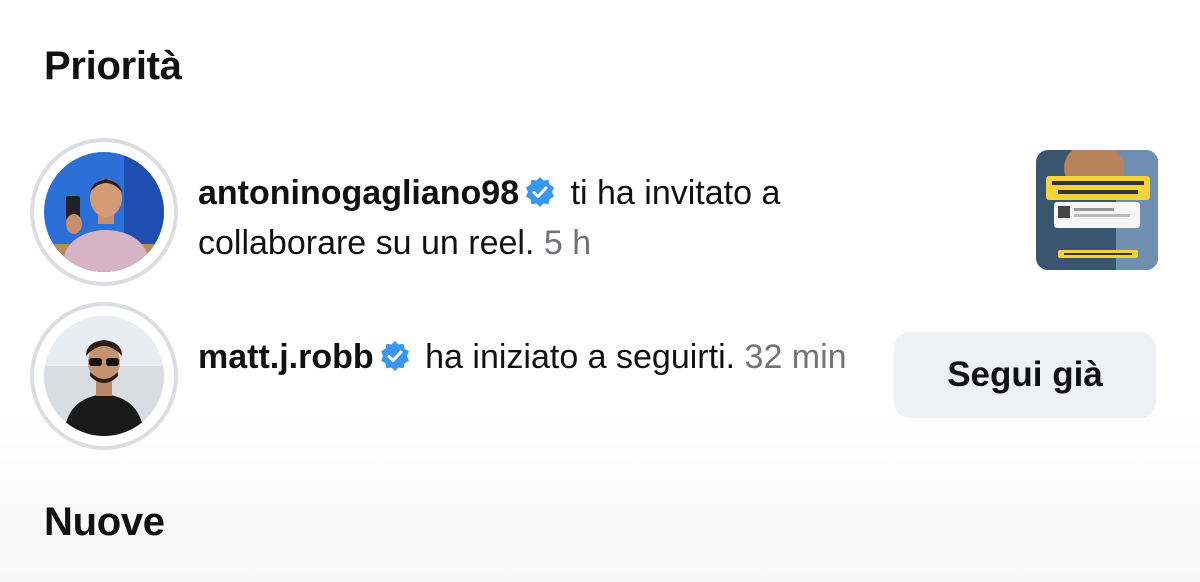 The height and width of the screenshot is (582, 1200). I want to click on notification-time: 32 min, so click(795, 357).